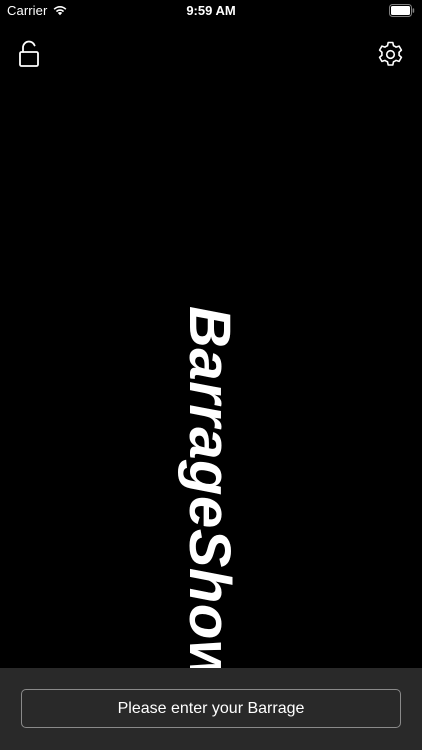  I want to click on unlock-icon, so click(29, 54).